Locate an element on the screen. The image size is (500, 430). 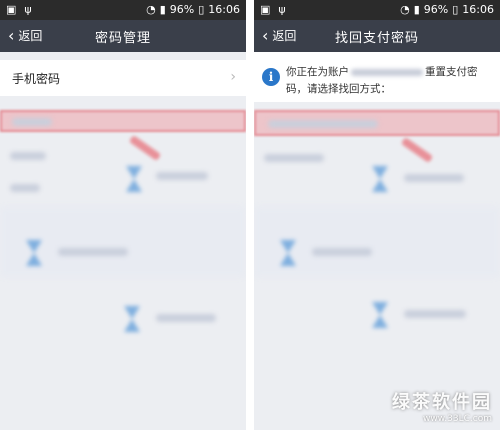
info-icon: i is located at coordinates (271, 77).